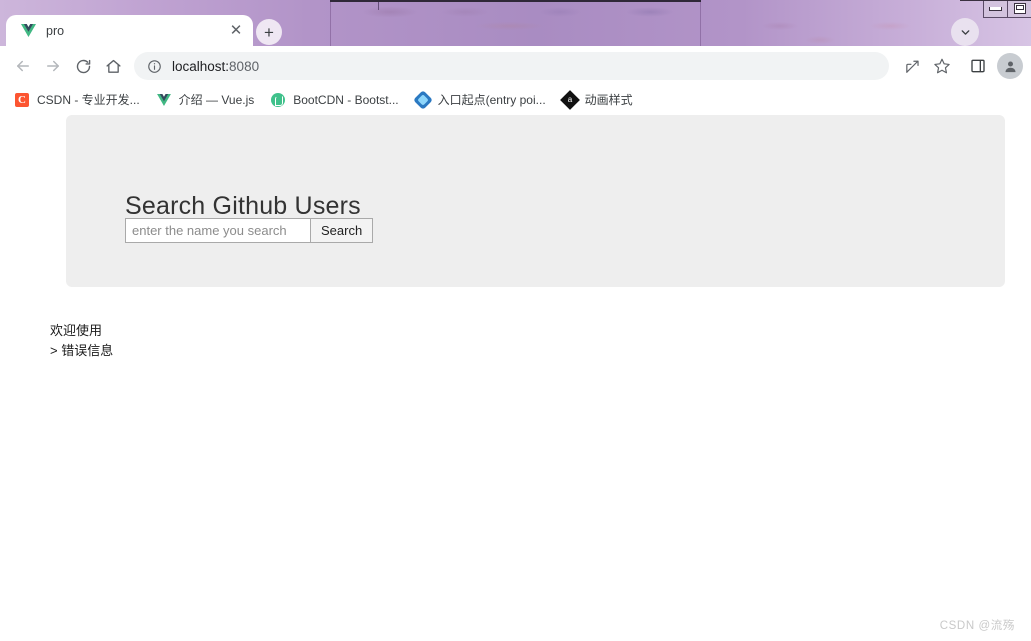  I want to click on maximize-button, so click(1019, 8).